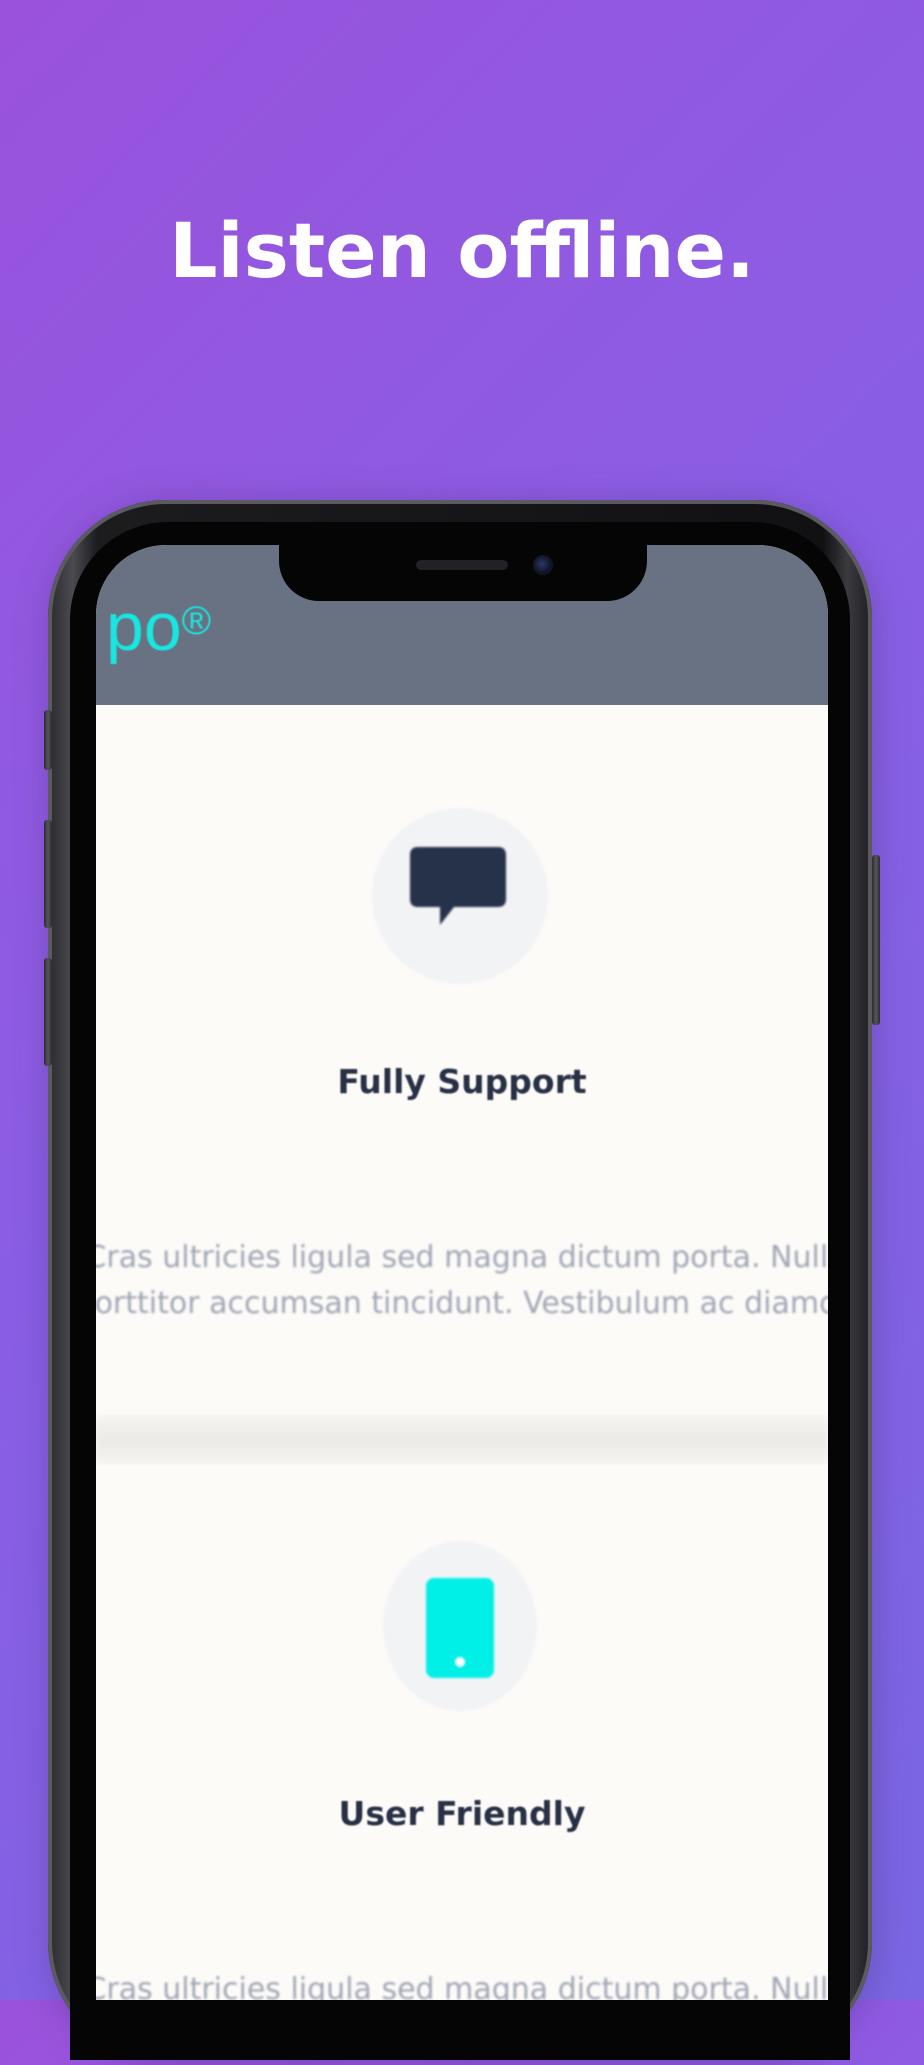 This screenshot has width=924, height=2065. I want to click on feature-title: User Friendly, so click(462, 1813).